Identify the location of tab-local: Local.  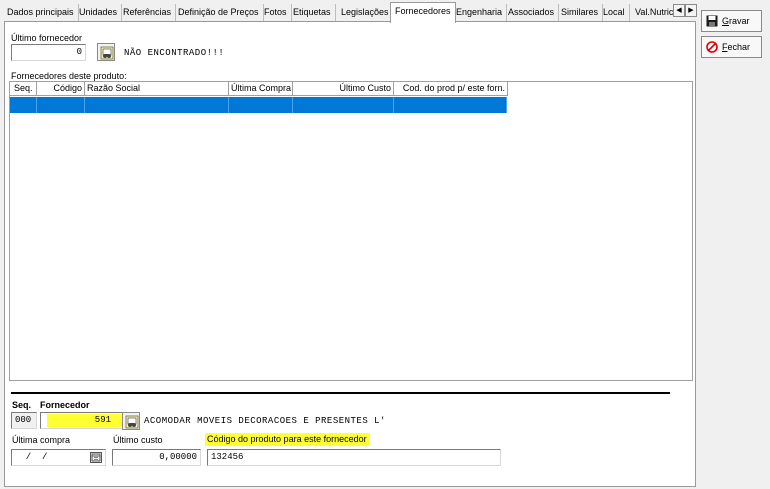
(614, 13).